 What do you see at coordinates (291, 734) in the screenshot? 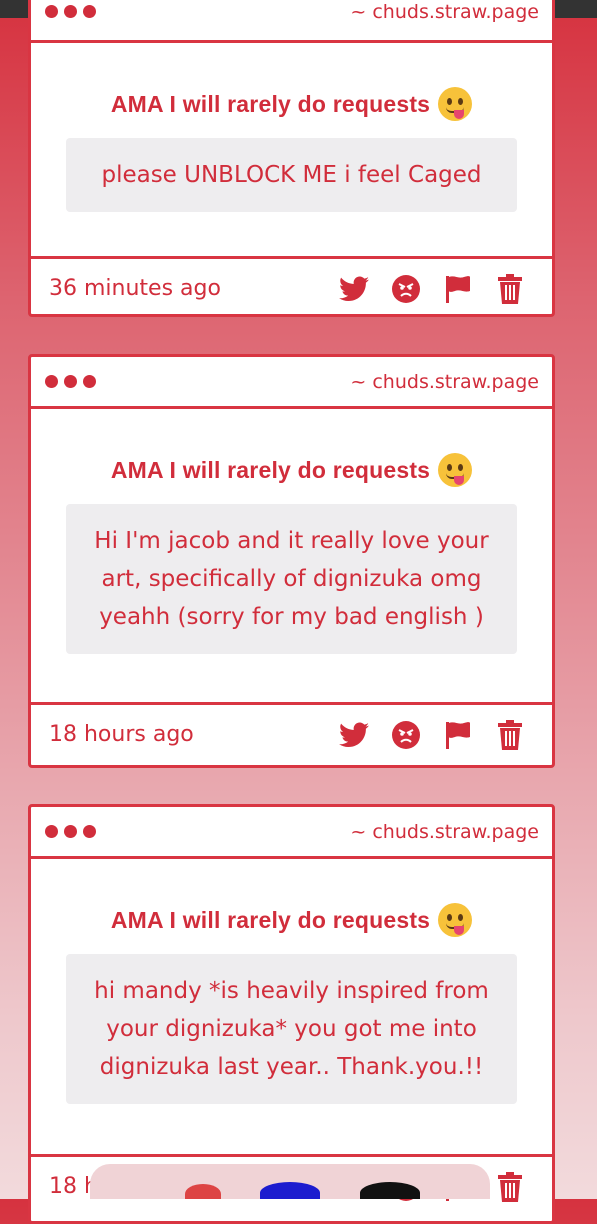
I see `card-footer: 18 hours ago` at bounding box center [291, 734].